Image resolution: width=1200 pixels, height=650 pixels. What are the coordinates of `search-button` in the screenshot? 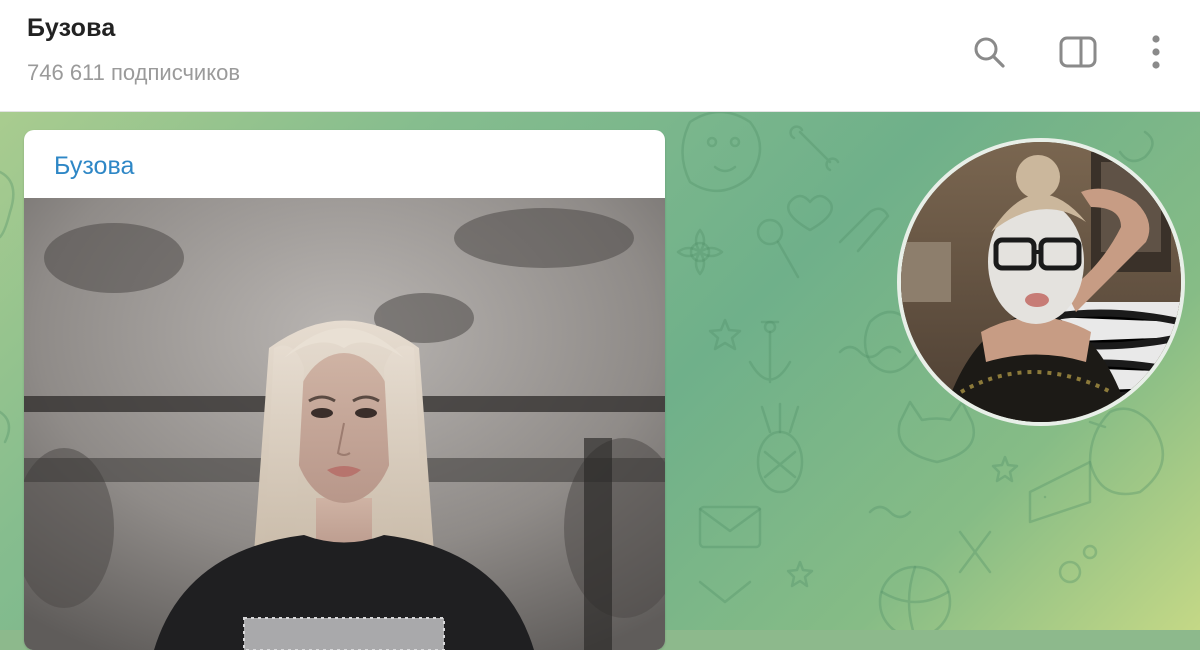 It's located at (989, 52).